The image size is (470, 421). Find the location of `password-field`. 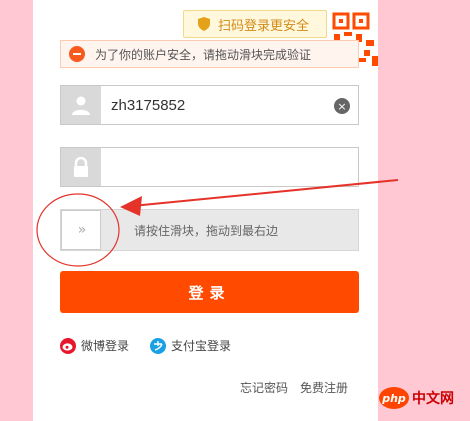

password-field is located at coordinates (209, 167).